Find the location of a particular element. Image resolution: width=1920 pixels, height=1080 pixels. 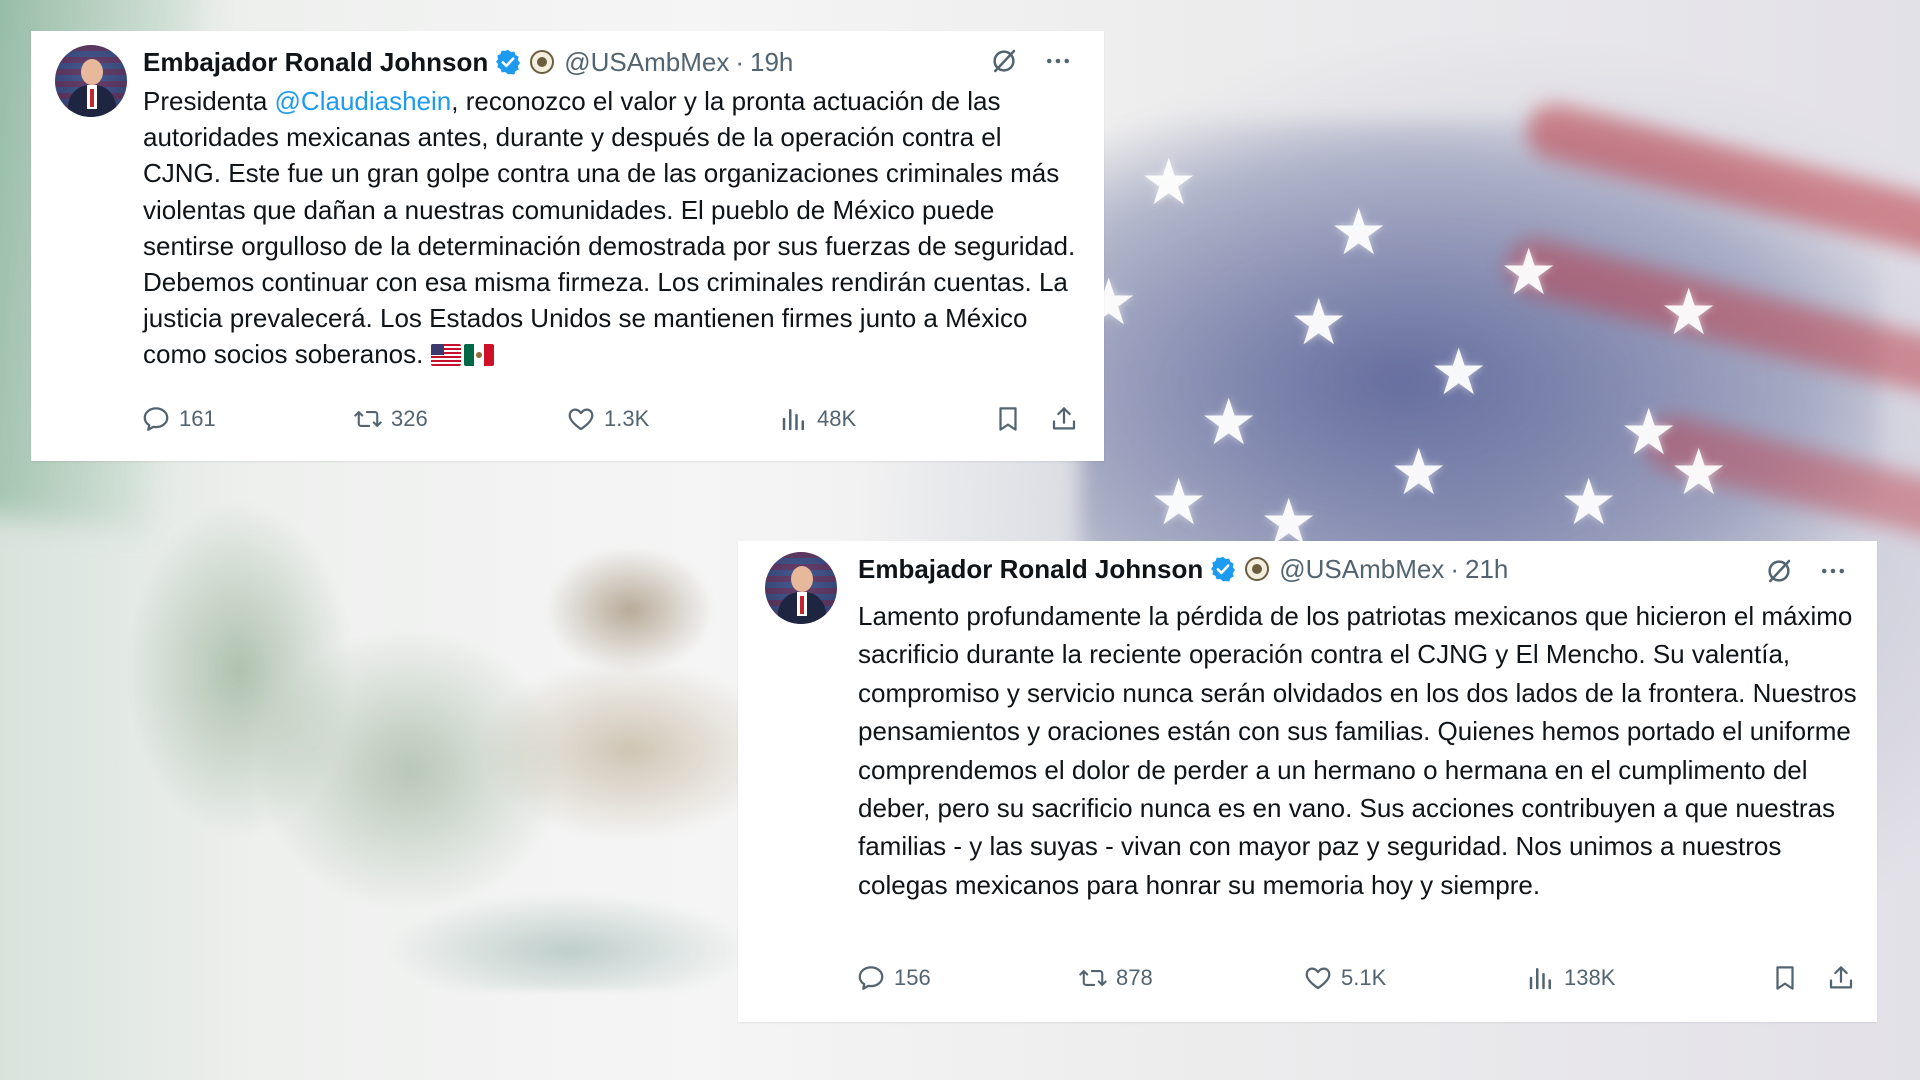

like-count: 1.3K is located at coordinates (627, 418).